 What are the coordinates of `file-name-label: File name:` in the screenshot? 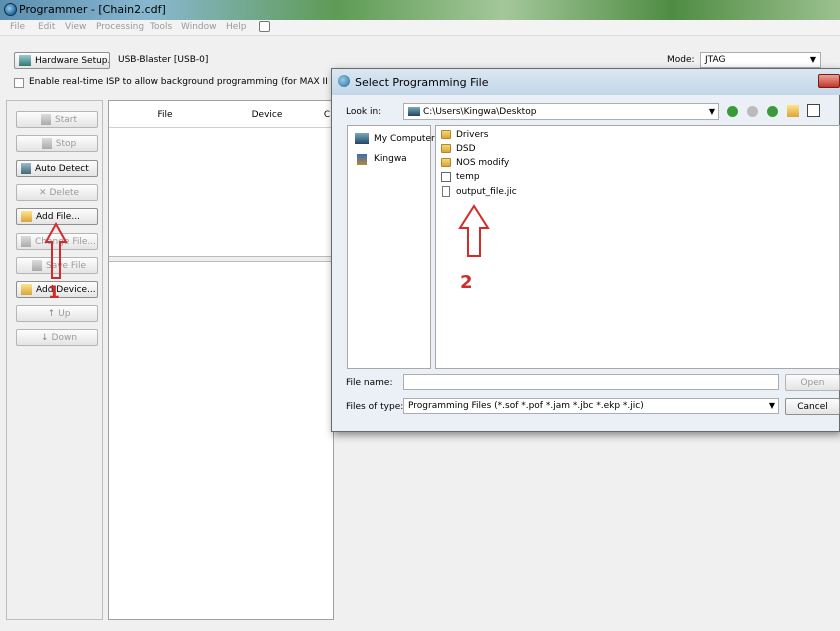 It's located at (369, 383).